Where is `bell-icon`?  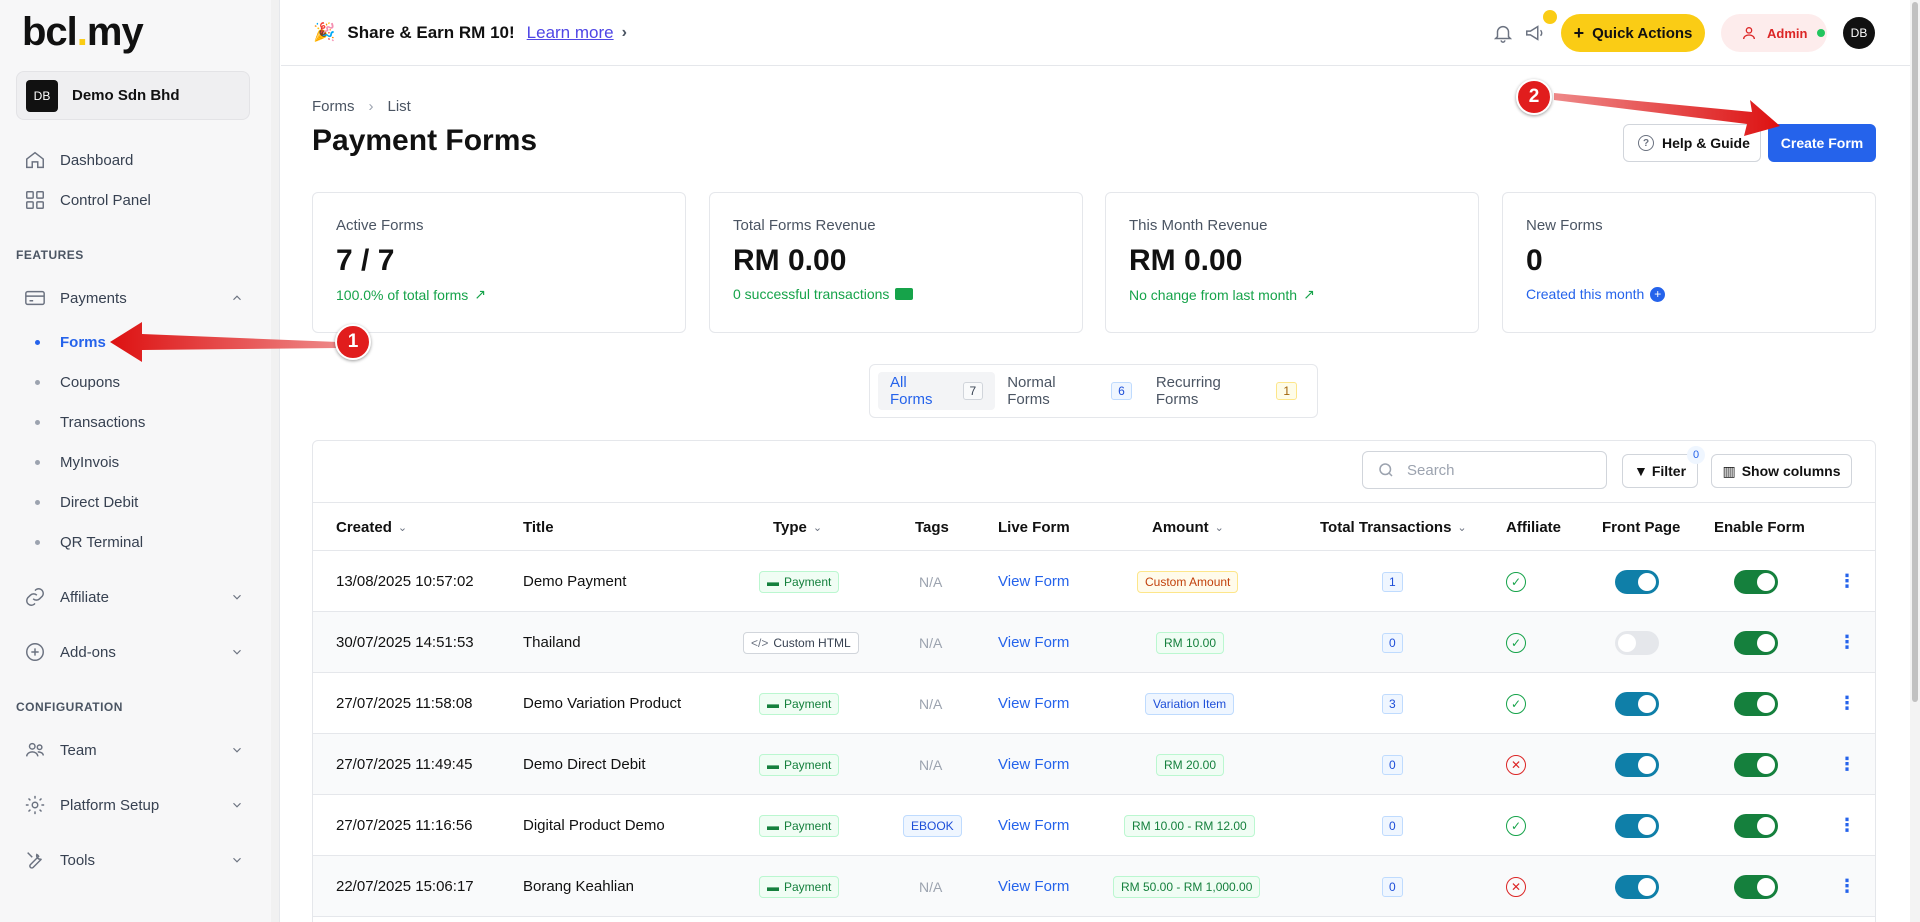 bell-icon is located at coordinates (1503, 33).